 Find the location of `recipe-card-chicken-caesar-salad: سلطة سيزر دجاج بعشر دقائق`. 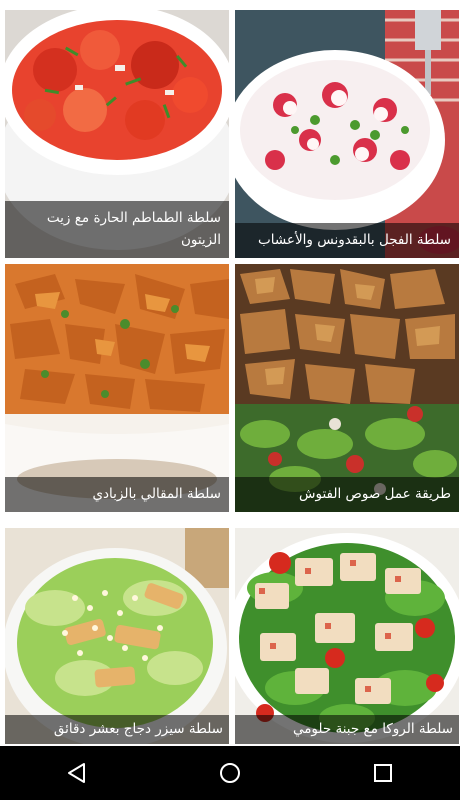

recipe-card-chicken-caesar-salad: سلطة سيزر دجاج بعشر دقائق is located at coordinates (117, 636).